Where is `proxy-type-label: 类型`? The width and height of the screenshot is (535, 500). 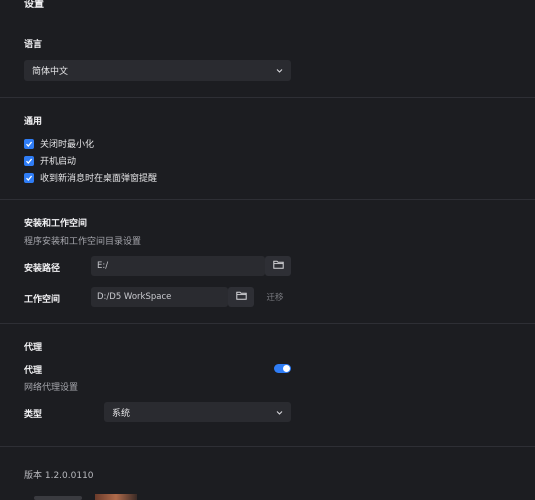 proxy-type-label: 类型 is located at coordinates (33, 415).